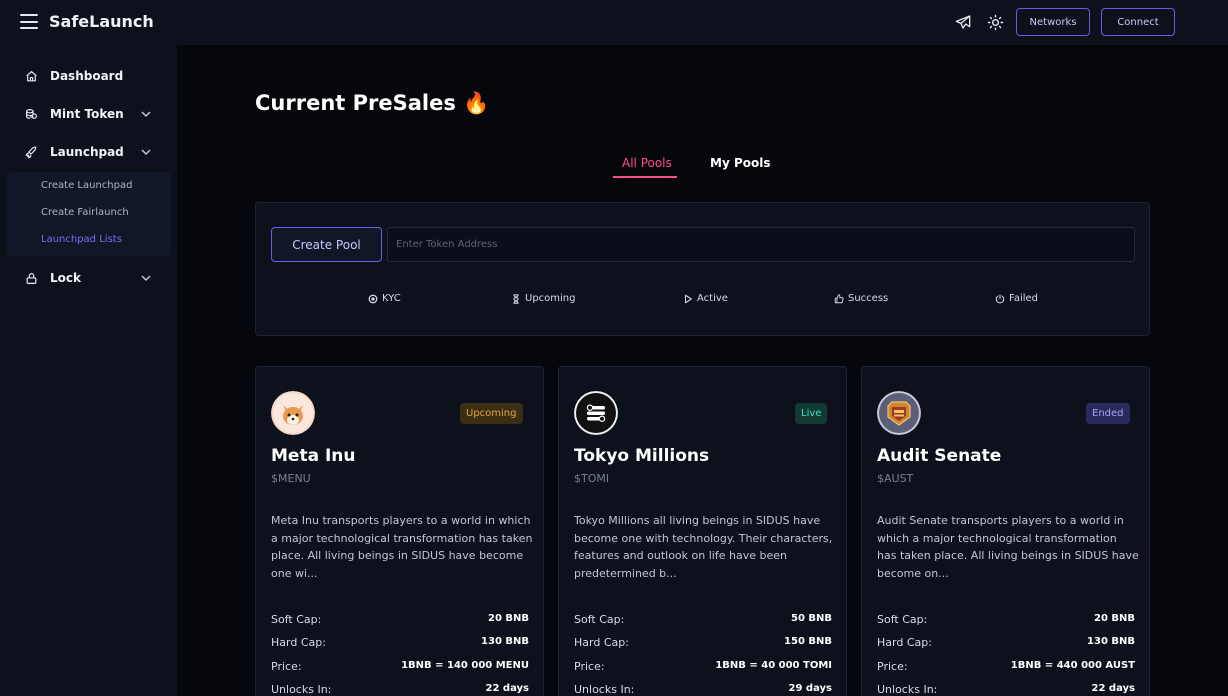 This screenshot has height=696, width=1228. Describe the element at coordinates (703, 619) in the screenshot. I see `stat-soft-cap: Soft Cap: 50 BNB` at that location.